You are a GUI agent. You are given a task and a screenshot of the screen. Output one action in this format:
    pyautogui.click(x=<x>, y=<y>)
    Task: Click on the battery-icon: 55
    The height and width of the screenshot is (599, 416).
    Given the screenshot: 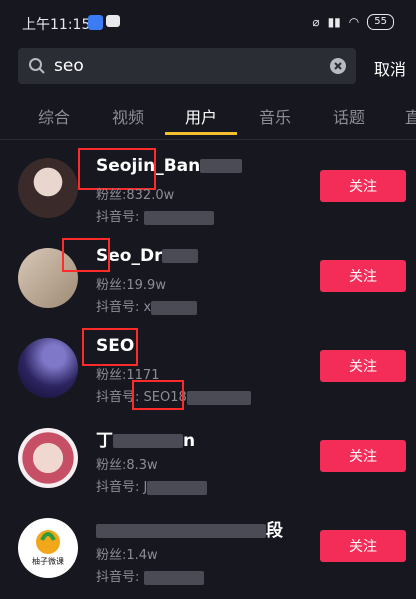 What is the action you would take?
    pyautogui.click(x=380, y=22)
    